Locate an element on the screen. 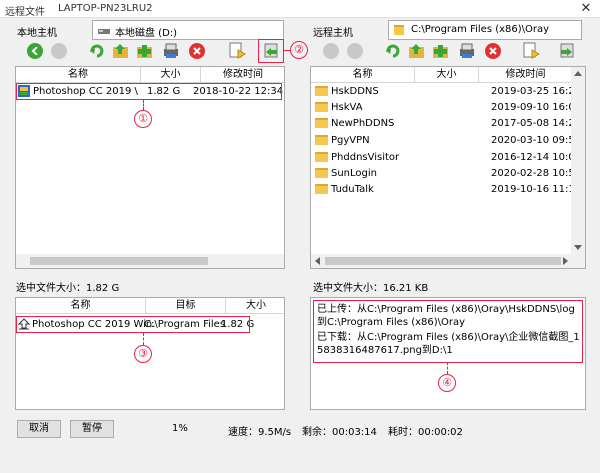  local-selected-size: 选中文件大小：1.82 G is located at coordinates (68, 288).